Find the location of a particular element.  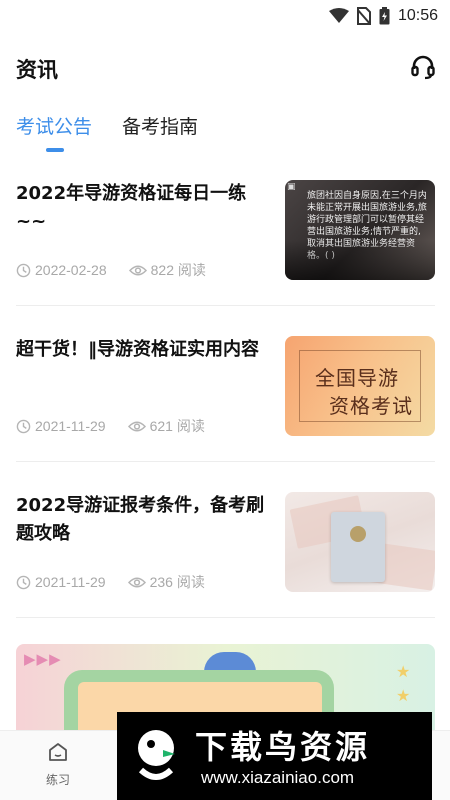

status-time: 10:56 is located at coordinates (417, 15).